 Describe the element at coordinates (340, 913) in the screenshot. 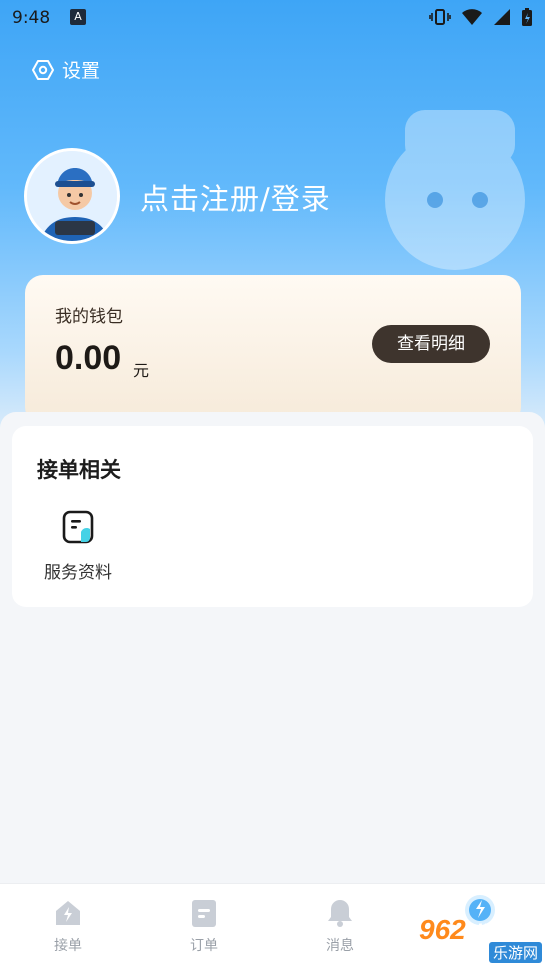

I see `bell-icon` at that location.